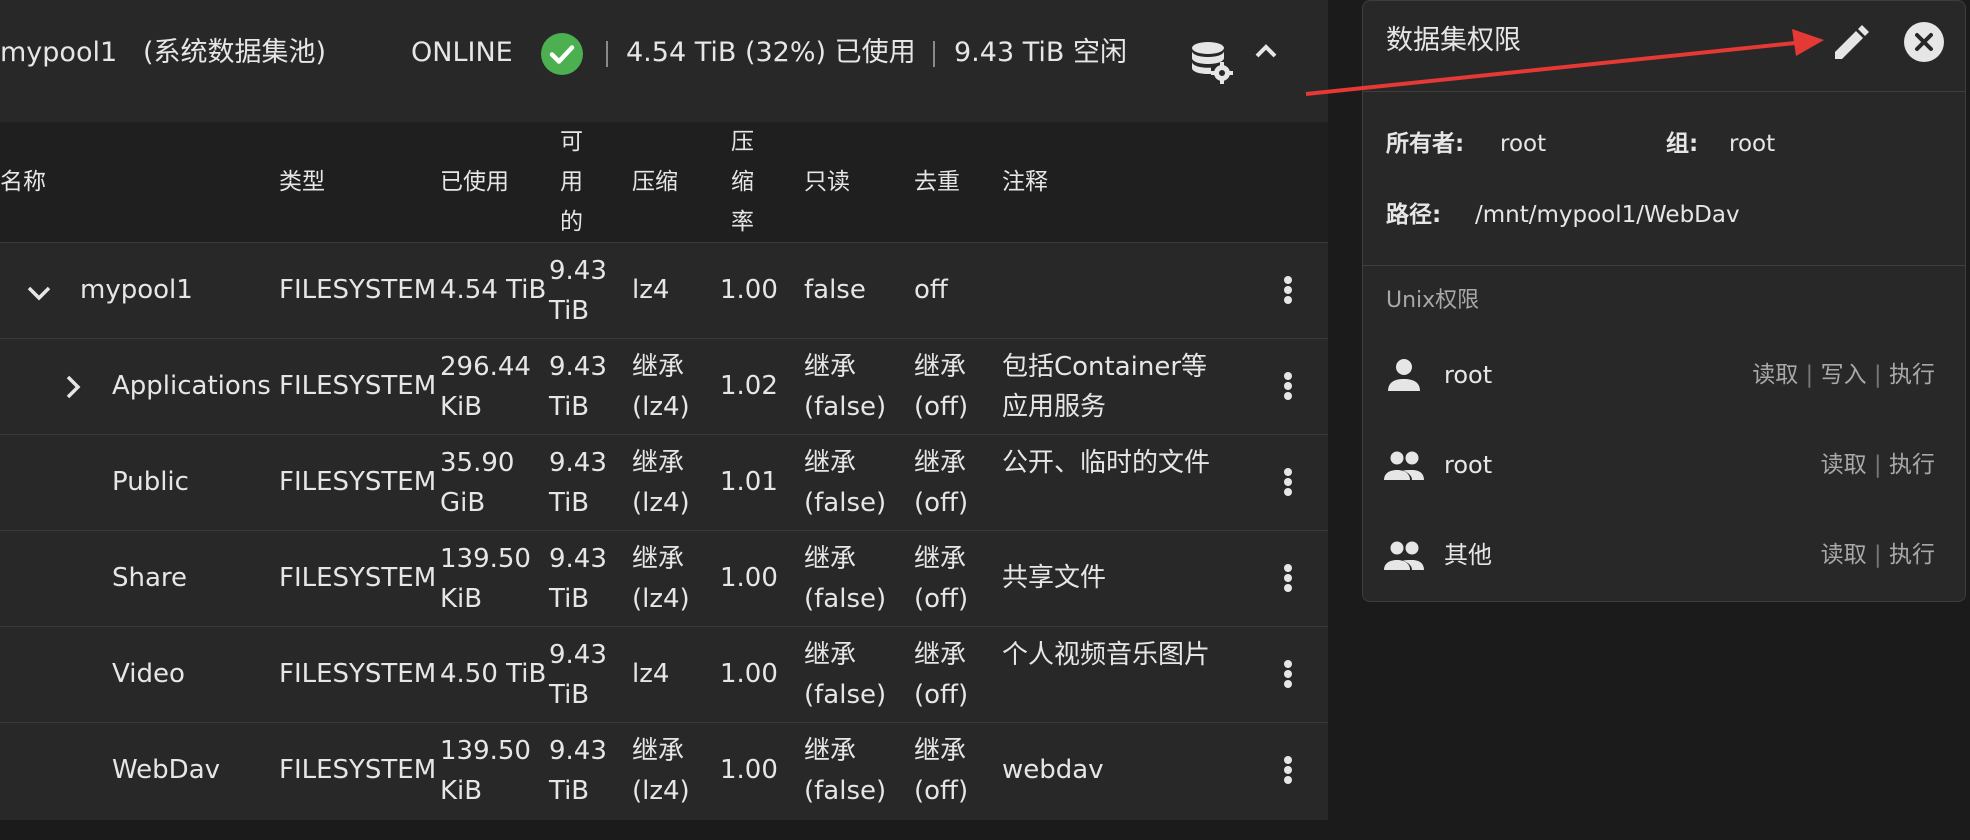  What do you see at coordinates (477, 483) in the screenshot?
I see `row-used: 35.90 GiB` at bounding box center [477, 483].